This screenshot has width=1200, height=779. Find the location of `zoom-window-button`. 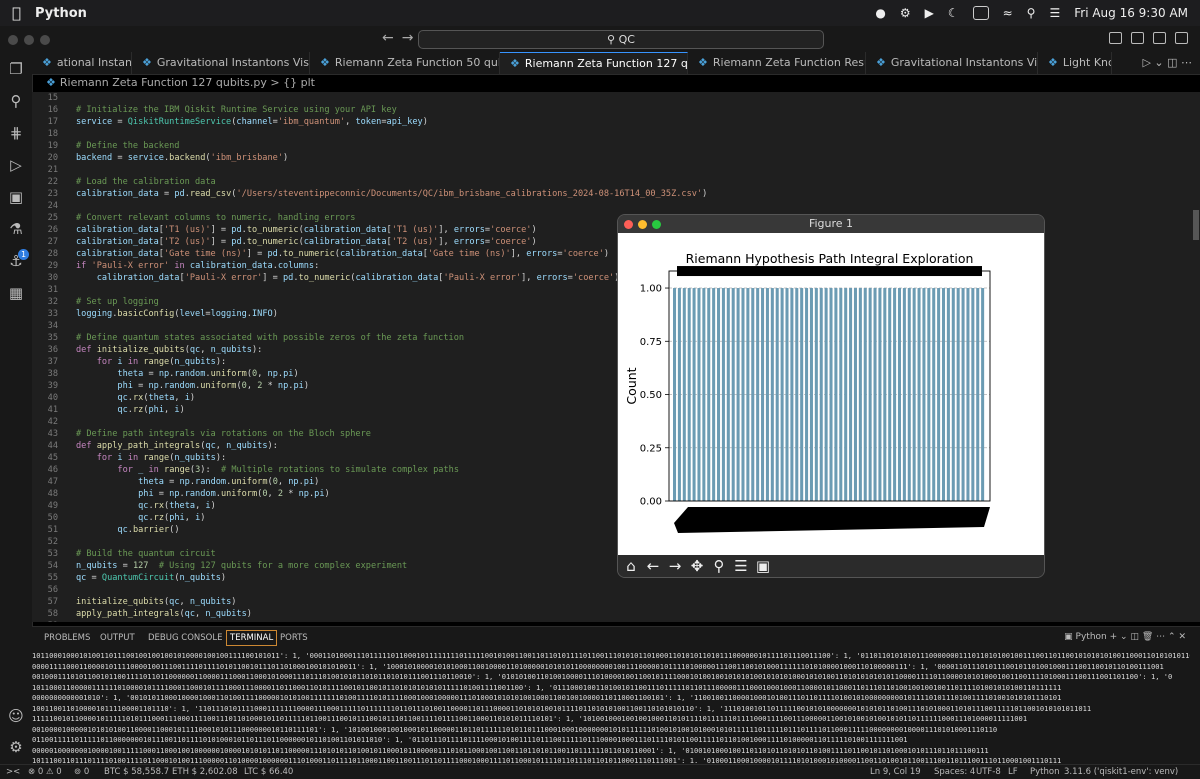

zoom-window-button is located at coordinates (45, 40).